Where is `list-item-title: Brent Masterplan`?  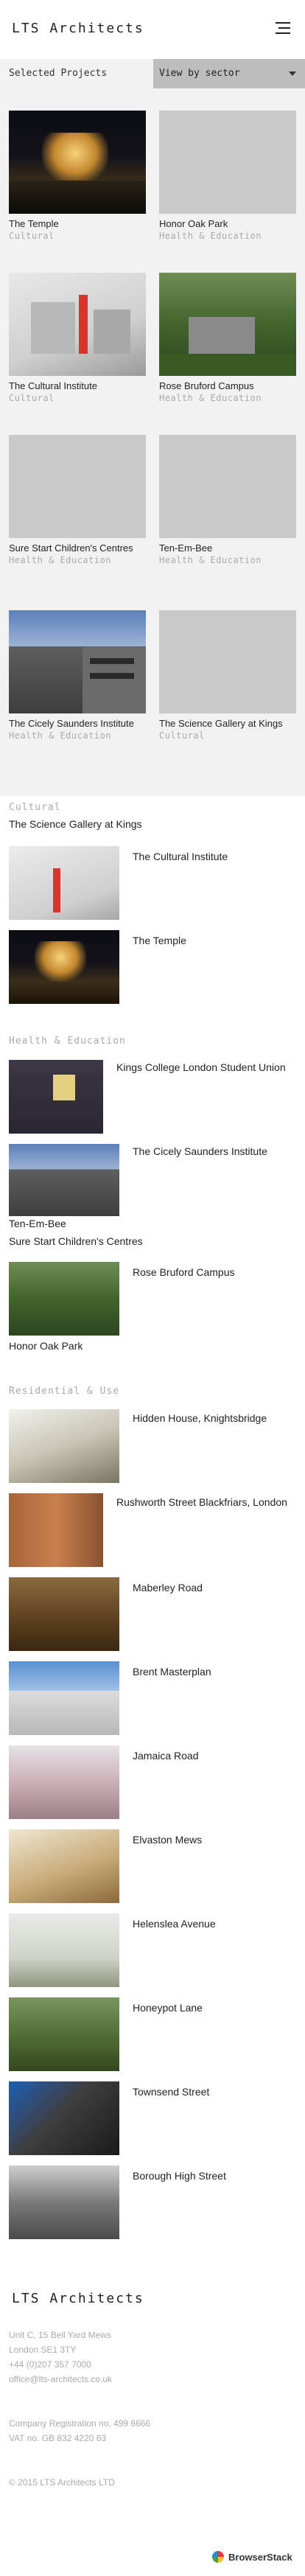
list-item-title: Brent Masterplan is located at coordinates (172, 1672).